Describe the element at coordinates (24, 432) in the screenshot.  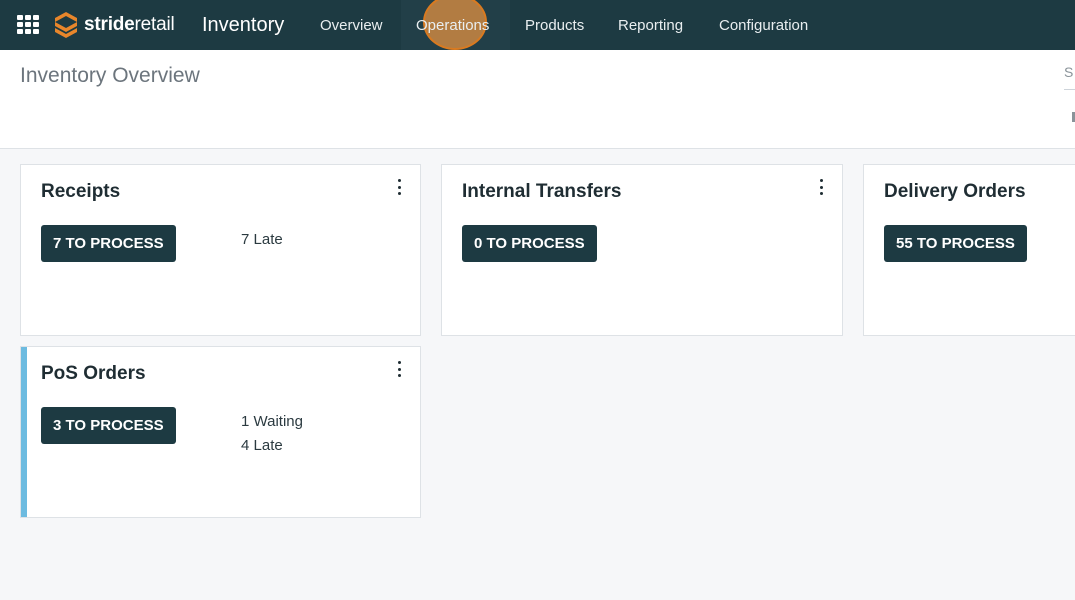
I see `card-accent-bar` at that location.